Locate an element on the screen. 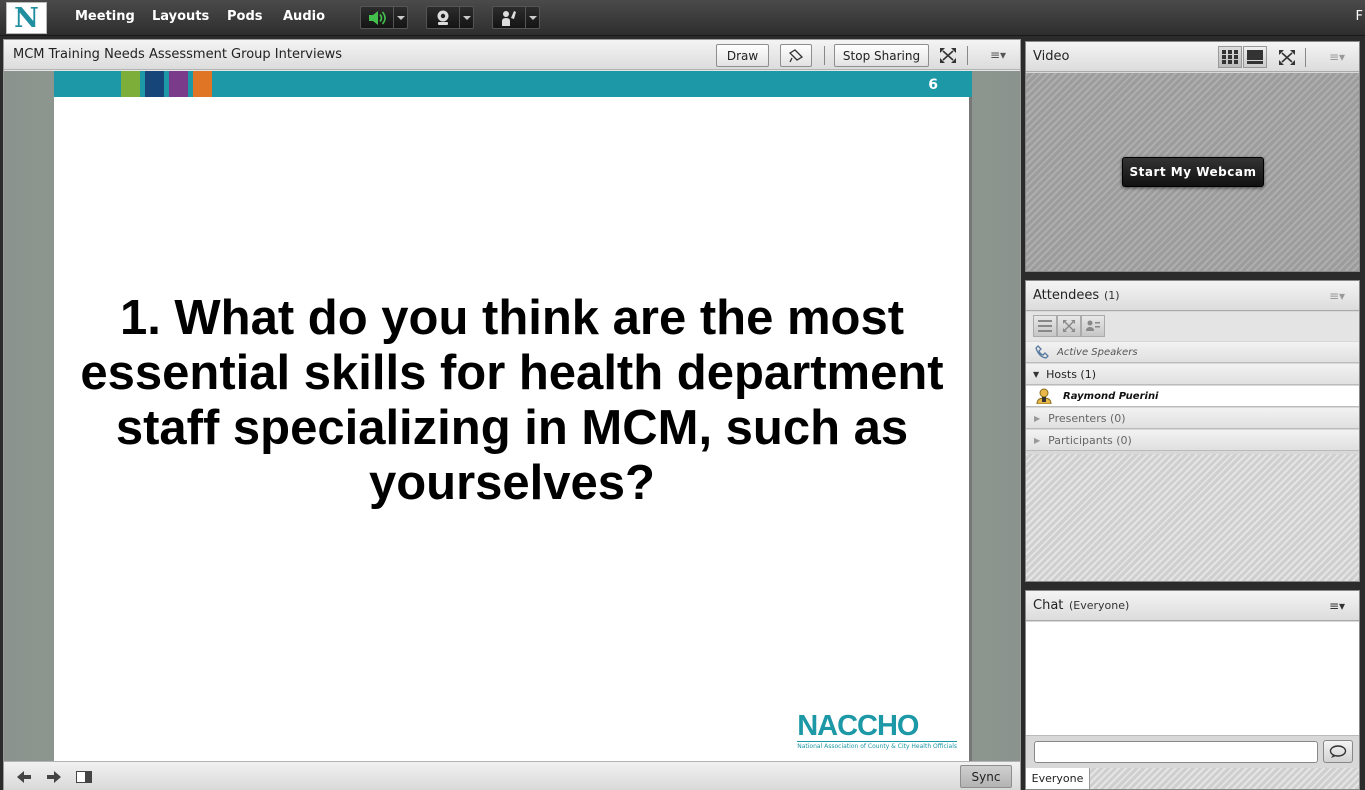 The width and height of the screenshot is (1365, 790). raise-hand-button is located at coordinates (516, 17).